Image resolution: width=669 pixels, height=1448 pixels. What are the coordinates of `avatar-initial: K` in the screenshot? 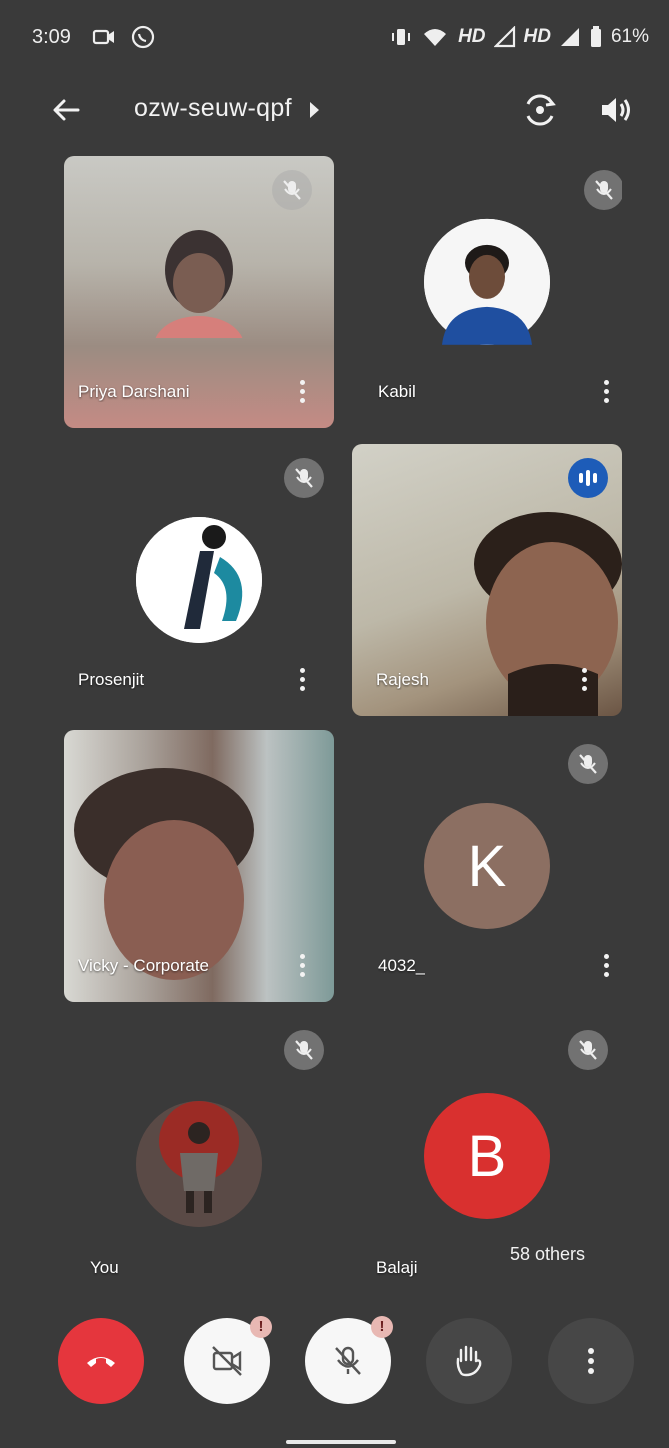 It's located at (487, 866).